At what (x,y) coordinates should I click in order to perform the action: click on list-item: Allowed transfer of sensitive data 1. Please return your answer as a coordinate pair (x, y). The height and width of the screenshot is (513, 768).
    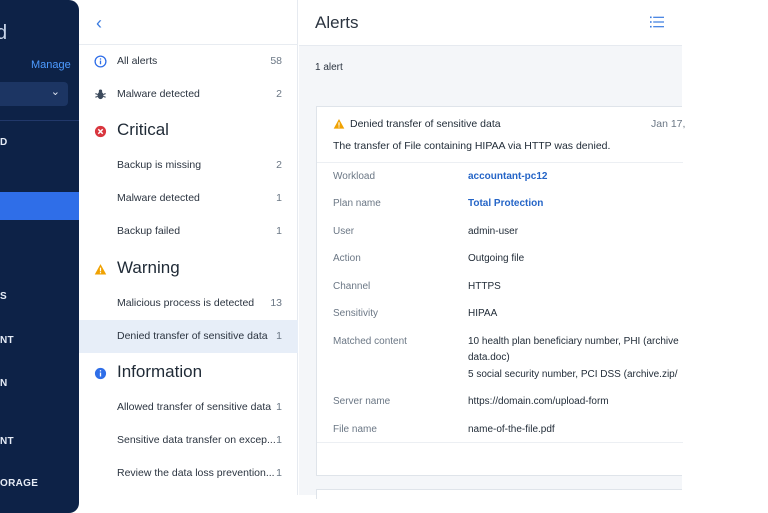
    Looking at the image, I should click on (188, 407).